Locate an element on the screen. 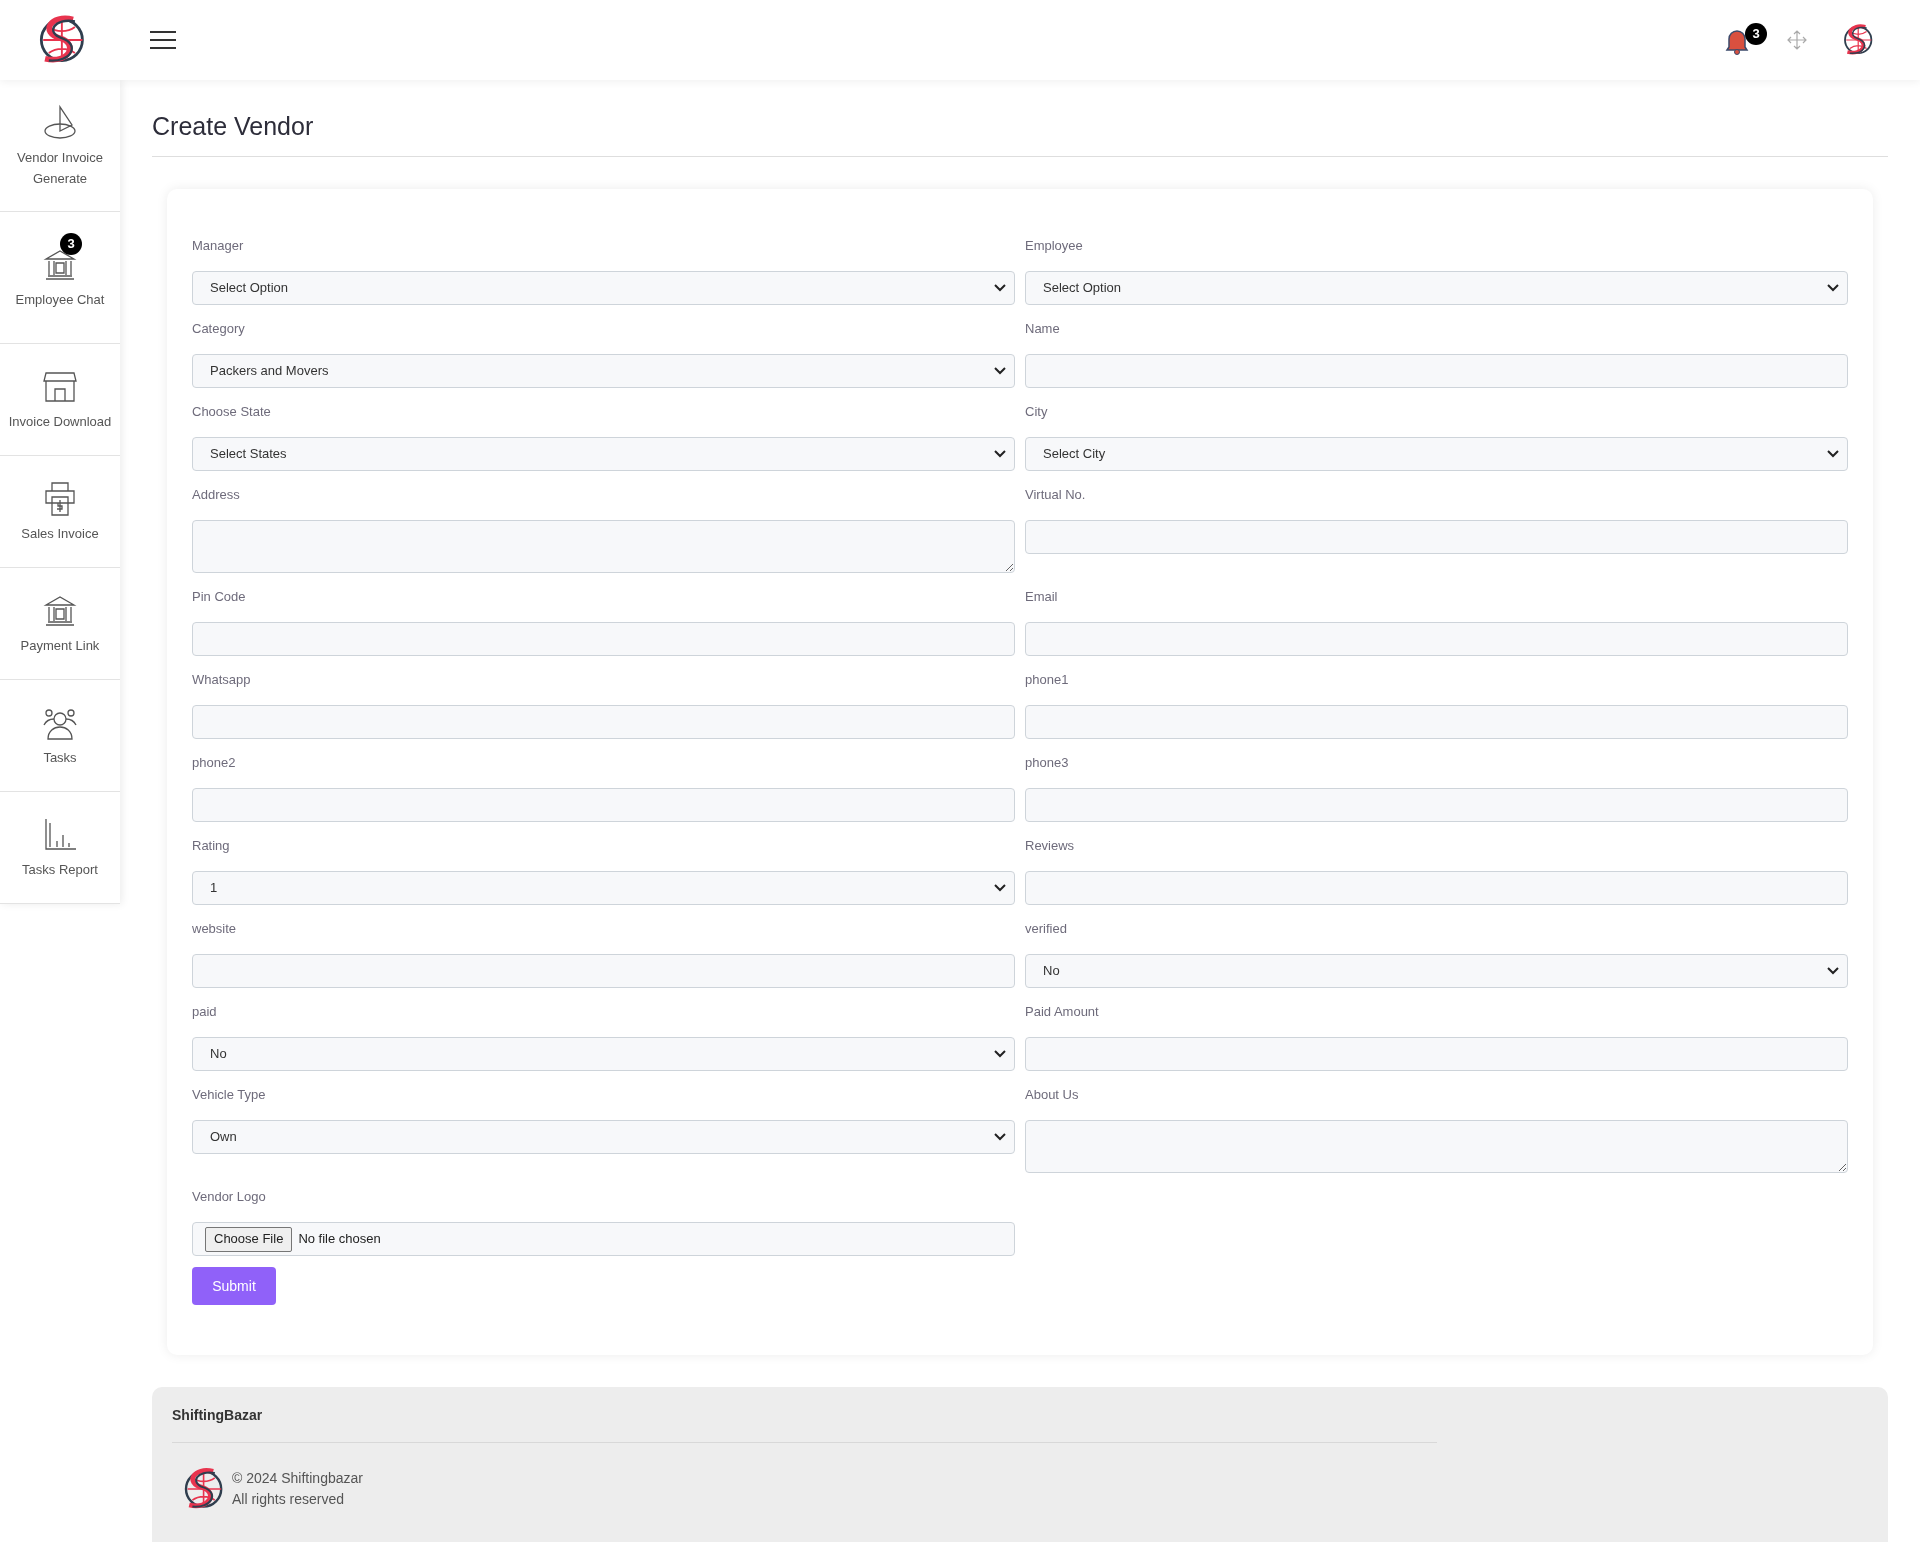 This screenshot has height=1542, width=1920. field-label: Pin Code is located at coordinates (219, 597).